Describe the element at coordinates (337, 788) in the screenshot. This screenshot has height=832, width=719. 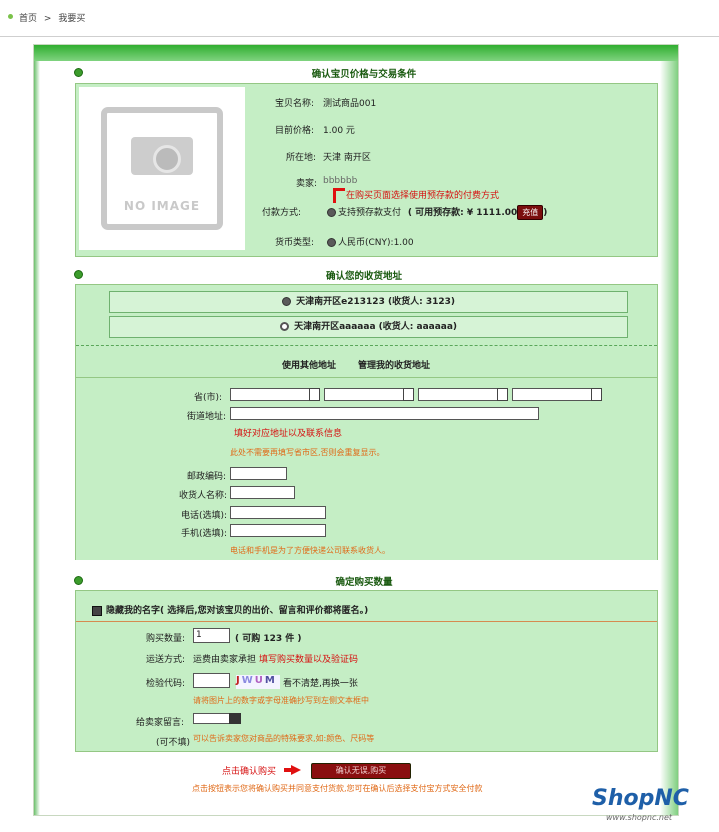
I see `confirm-note: 点击按钮表示您将确认购买并同意支付货款,您可在确认后选择支付宝方式安全付款` at that location.